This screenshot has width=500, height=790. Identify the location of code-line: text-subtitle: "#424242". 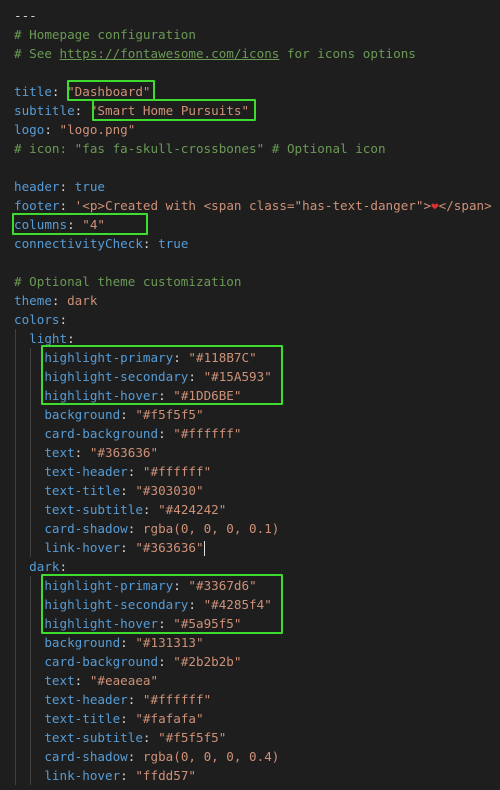
(120, 509).